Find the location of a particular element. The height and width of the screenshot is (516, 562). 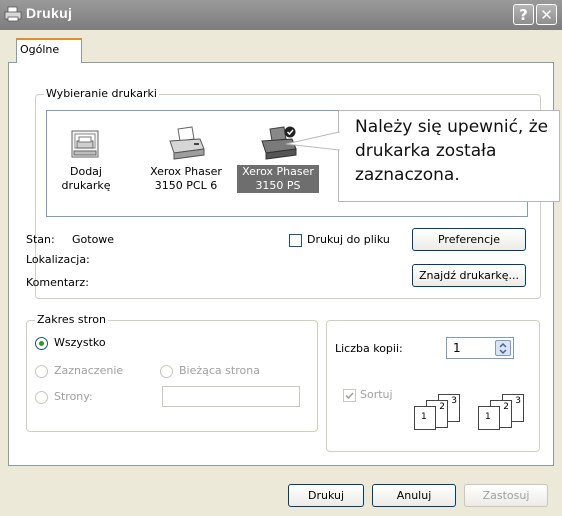

collate-checkbox is located at coordinates (349, 395).